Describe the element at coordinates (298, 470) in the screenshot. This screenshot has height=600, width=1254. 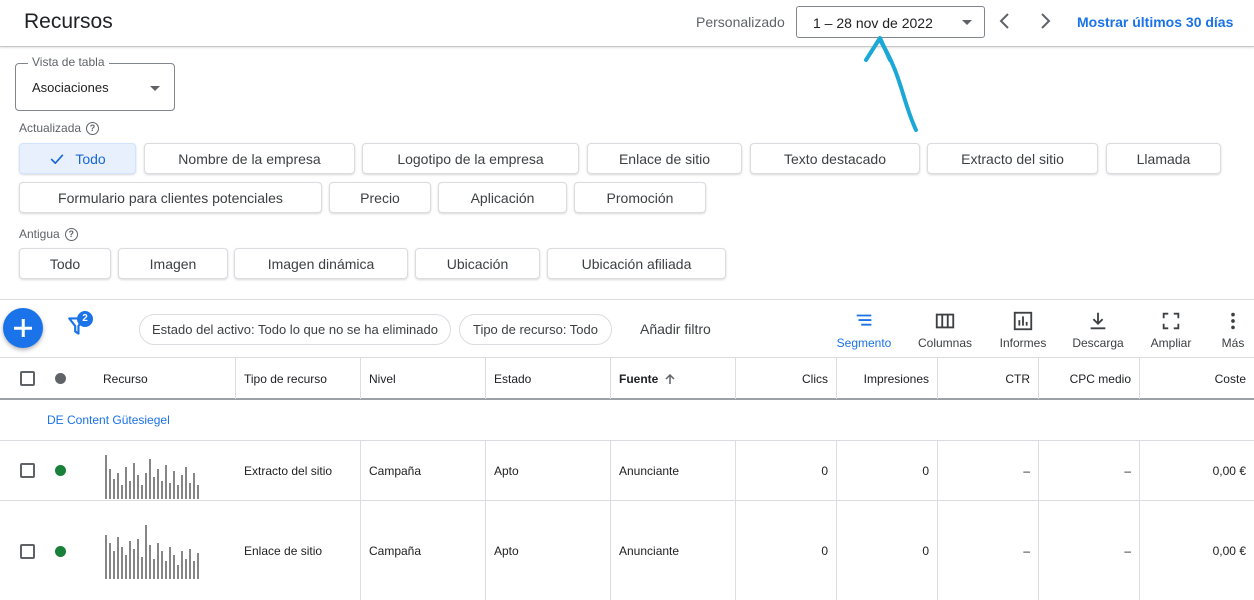
I see `cell-type: Extracto del sitio` at that location.